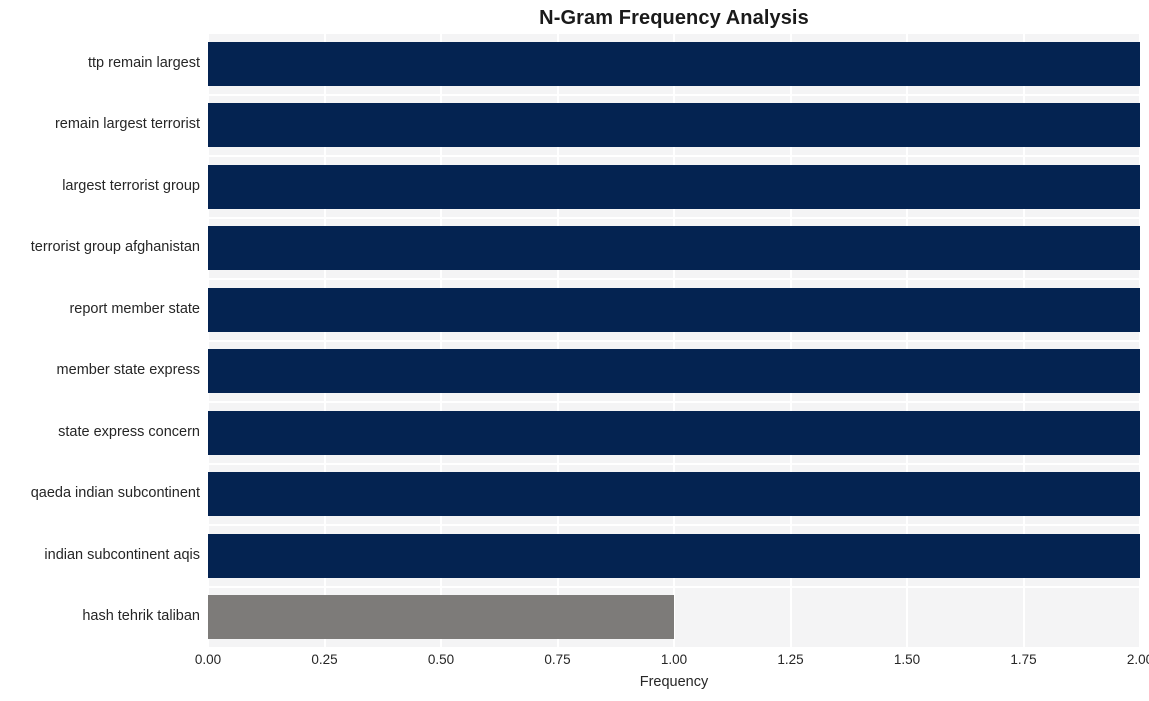 The width and height of the screenshot is (1149, 701). I want to click on y-axis-tick-label: indian subcontinent aqis, so click(122, 554).